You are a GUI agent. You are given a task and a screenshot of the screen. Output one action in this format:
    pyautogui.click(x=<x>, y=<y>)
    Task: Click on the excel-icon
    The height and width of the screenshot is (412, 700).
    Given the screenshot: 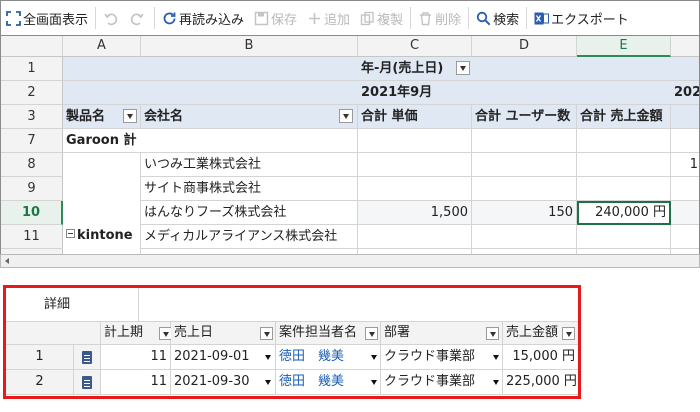 What is the action you would take?
    pyautogui.click(x=542, y=18)
    